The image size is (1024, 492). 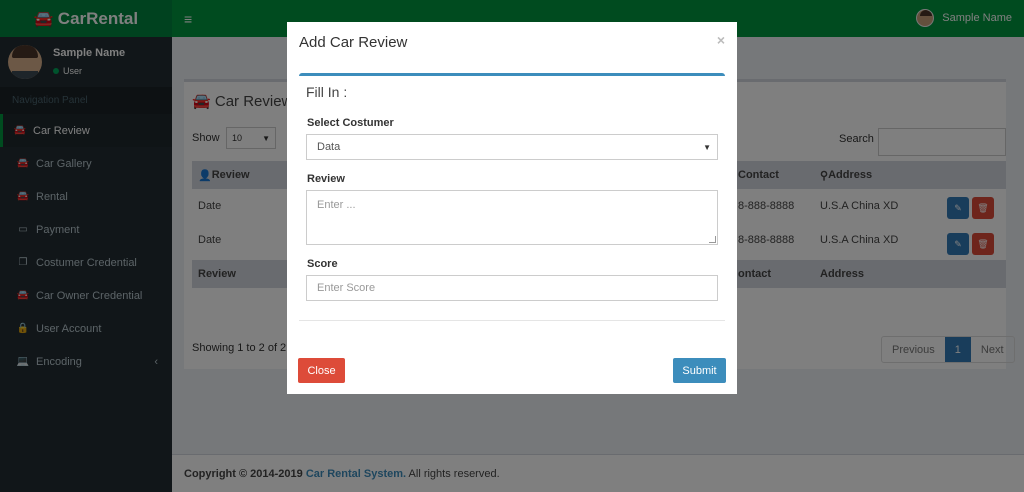 What do you see at coordinates (327, 92) in the screenshot?
I see `section-title: Fill In :` at bounding box center [327, 92].